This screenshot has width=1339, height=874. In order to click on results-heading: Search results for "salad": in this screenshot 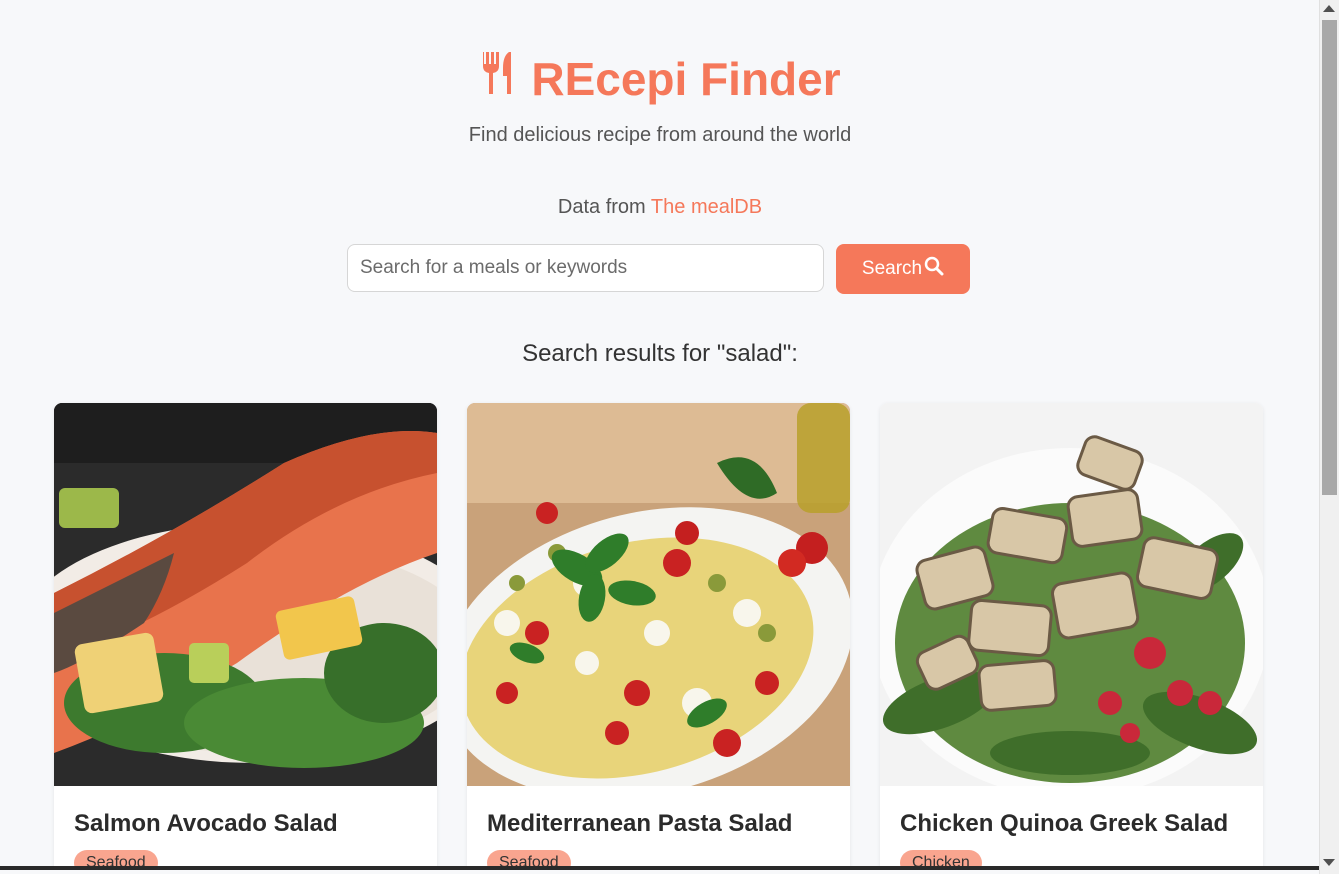, I will do `click(660, 353)`.